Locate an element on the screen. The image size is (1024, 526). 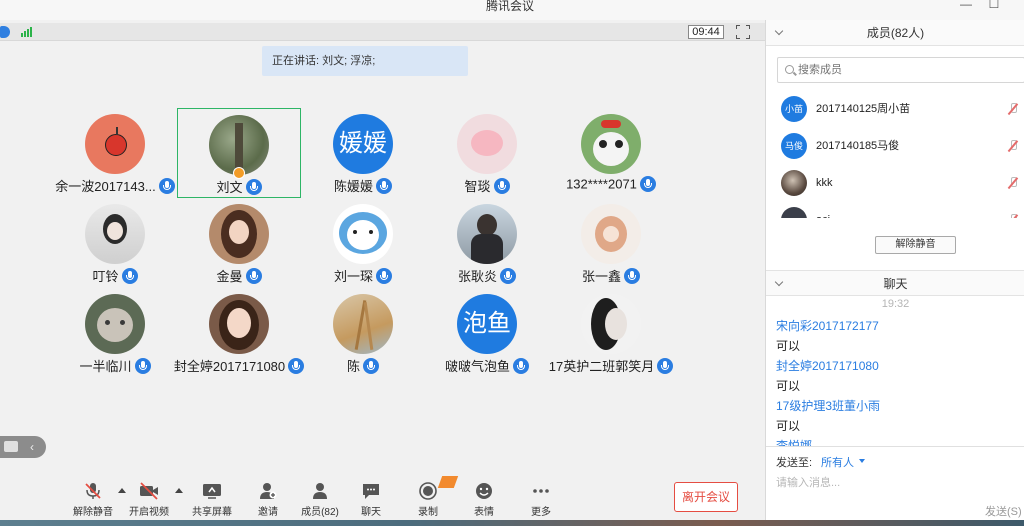
send-to-select: 所有人 is located at coordinates (837, 462).